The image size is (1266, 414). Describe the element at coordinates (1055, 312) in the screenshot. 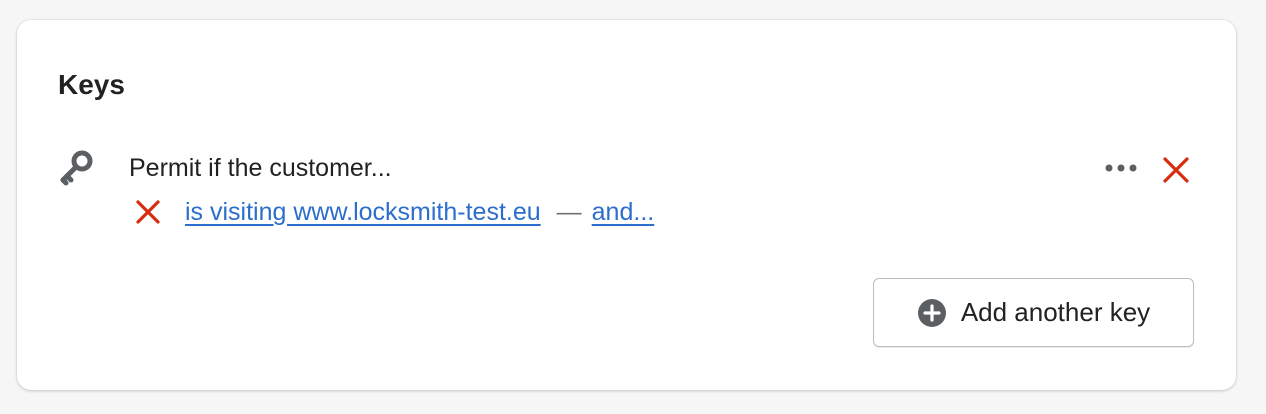

I see `add-another-key-label: Add another key` at that location.